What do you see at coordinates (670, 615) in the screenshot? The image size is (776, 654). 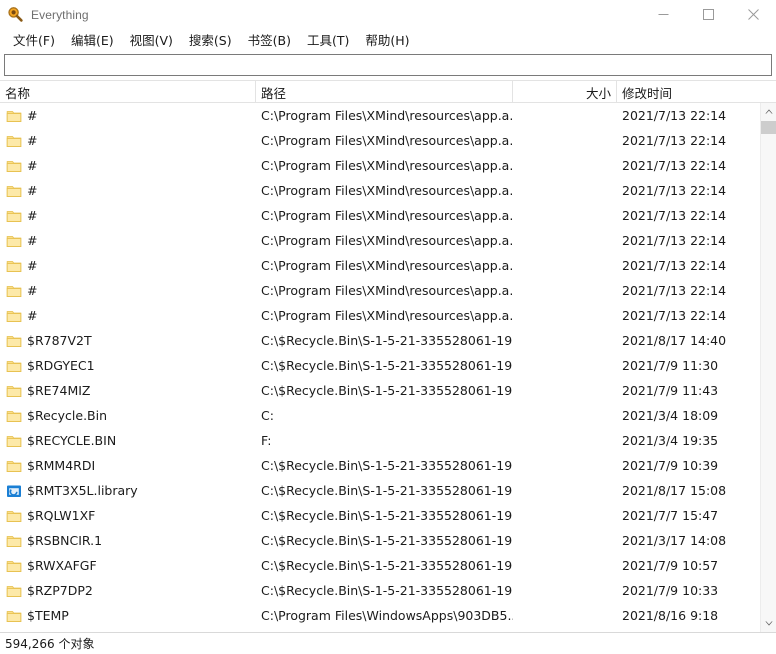 I see `cell-date: 2021/8/16 9:18` at bounding box center [670, 615].